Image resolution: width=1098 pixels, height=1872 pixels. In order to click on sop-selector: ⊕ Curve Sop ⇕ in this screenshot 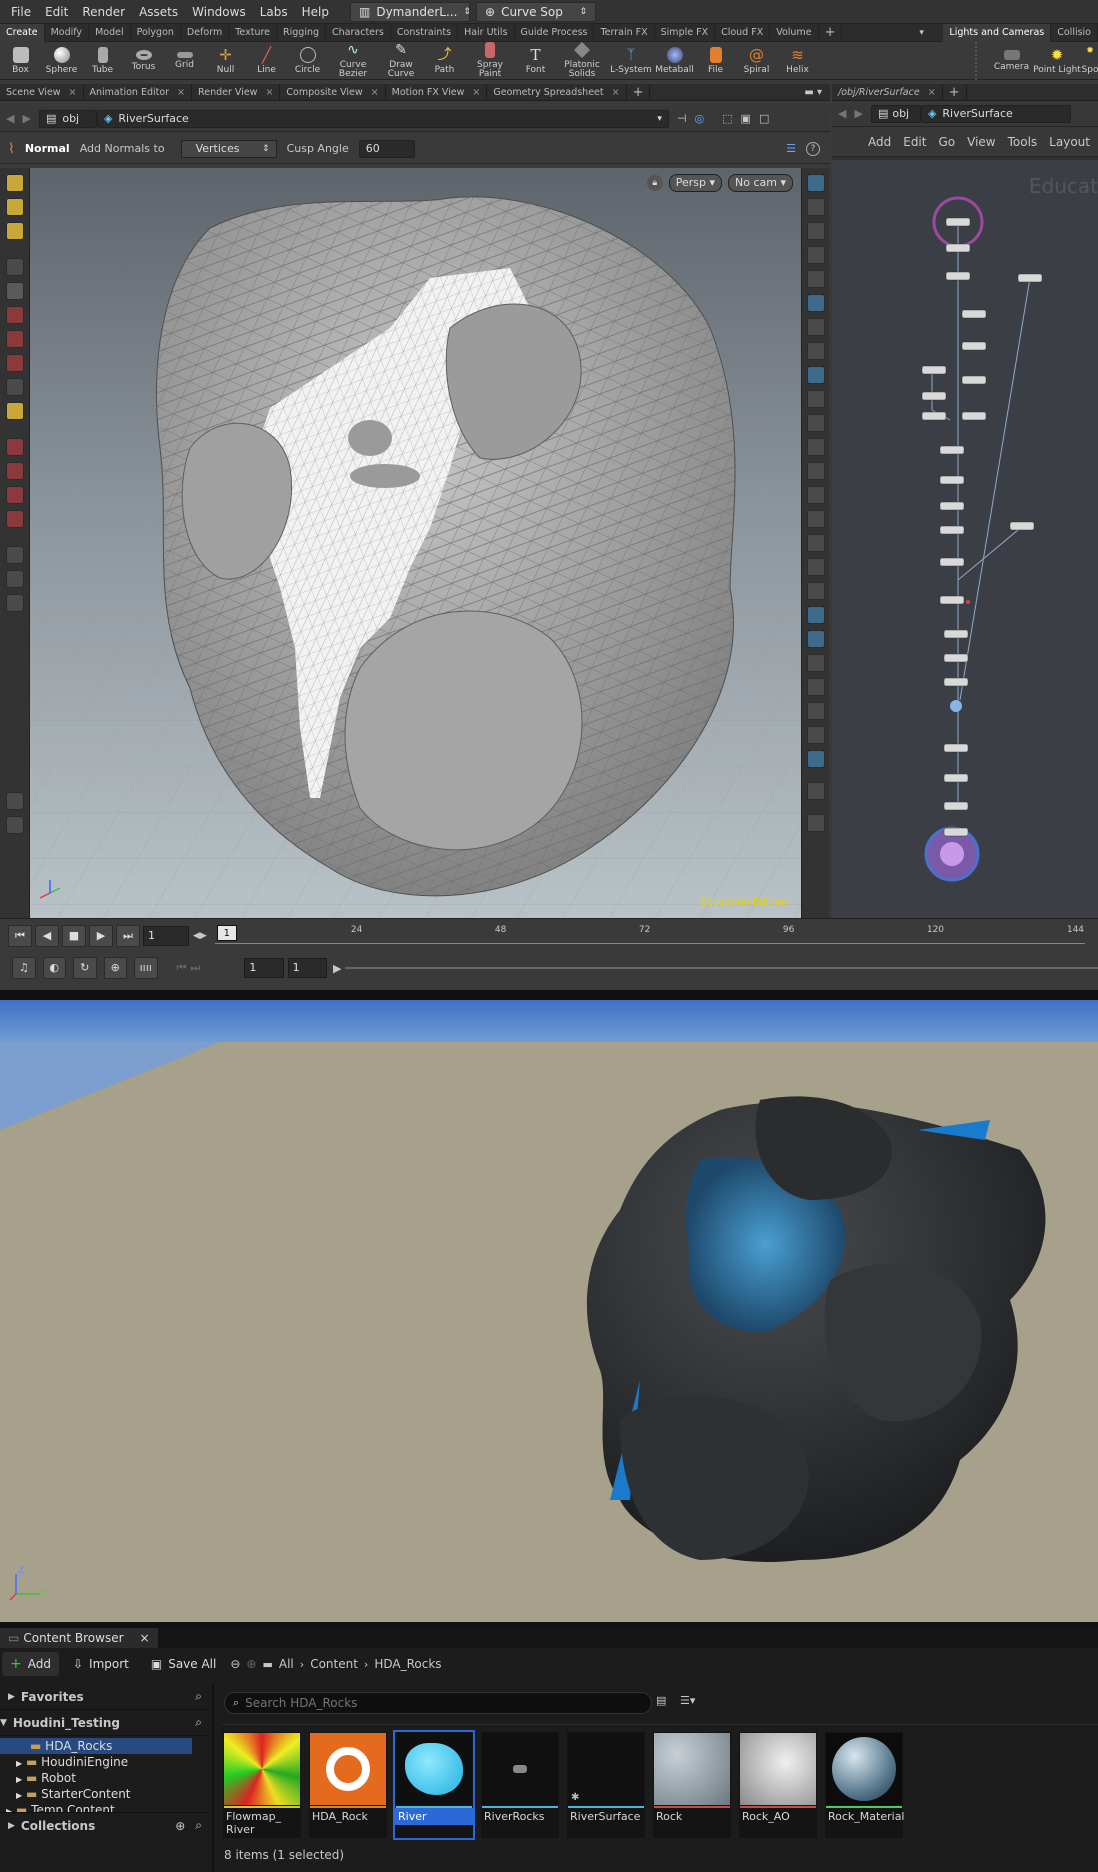, I will do `click(536, 11)`.